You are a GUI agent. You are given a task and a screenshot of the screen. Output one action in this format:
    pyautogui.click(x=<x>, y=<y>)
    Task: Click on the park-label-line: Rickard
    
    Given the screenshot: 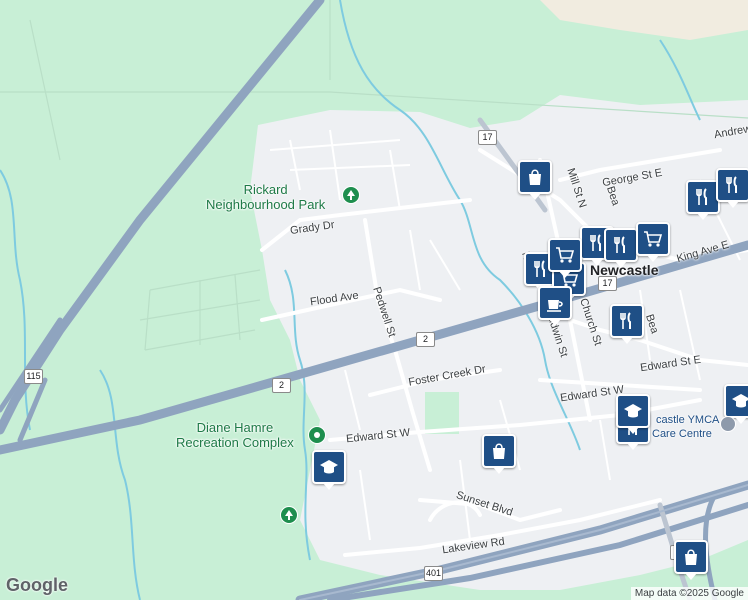 What is the action you would take?
    pyautogui.click(x=265, y=189)
    